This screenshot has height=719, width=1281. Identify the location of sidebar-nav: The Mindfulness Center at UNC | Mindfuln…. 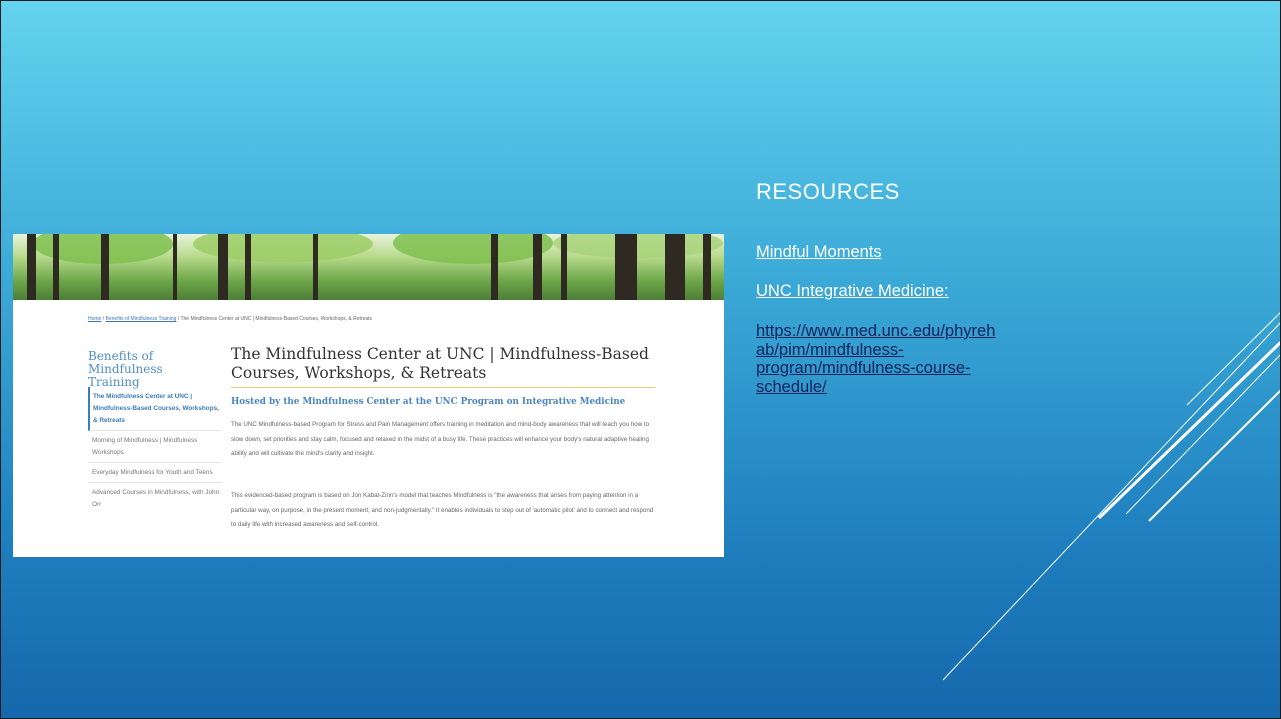
(155, 450).